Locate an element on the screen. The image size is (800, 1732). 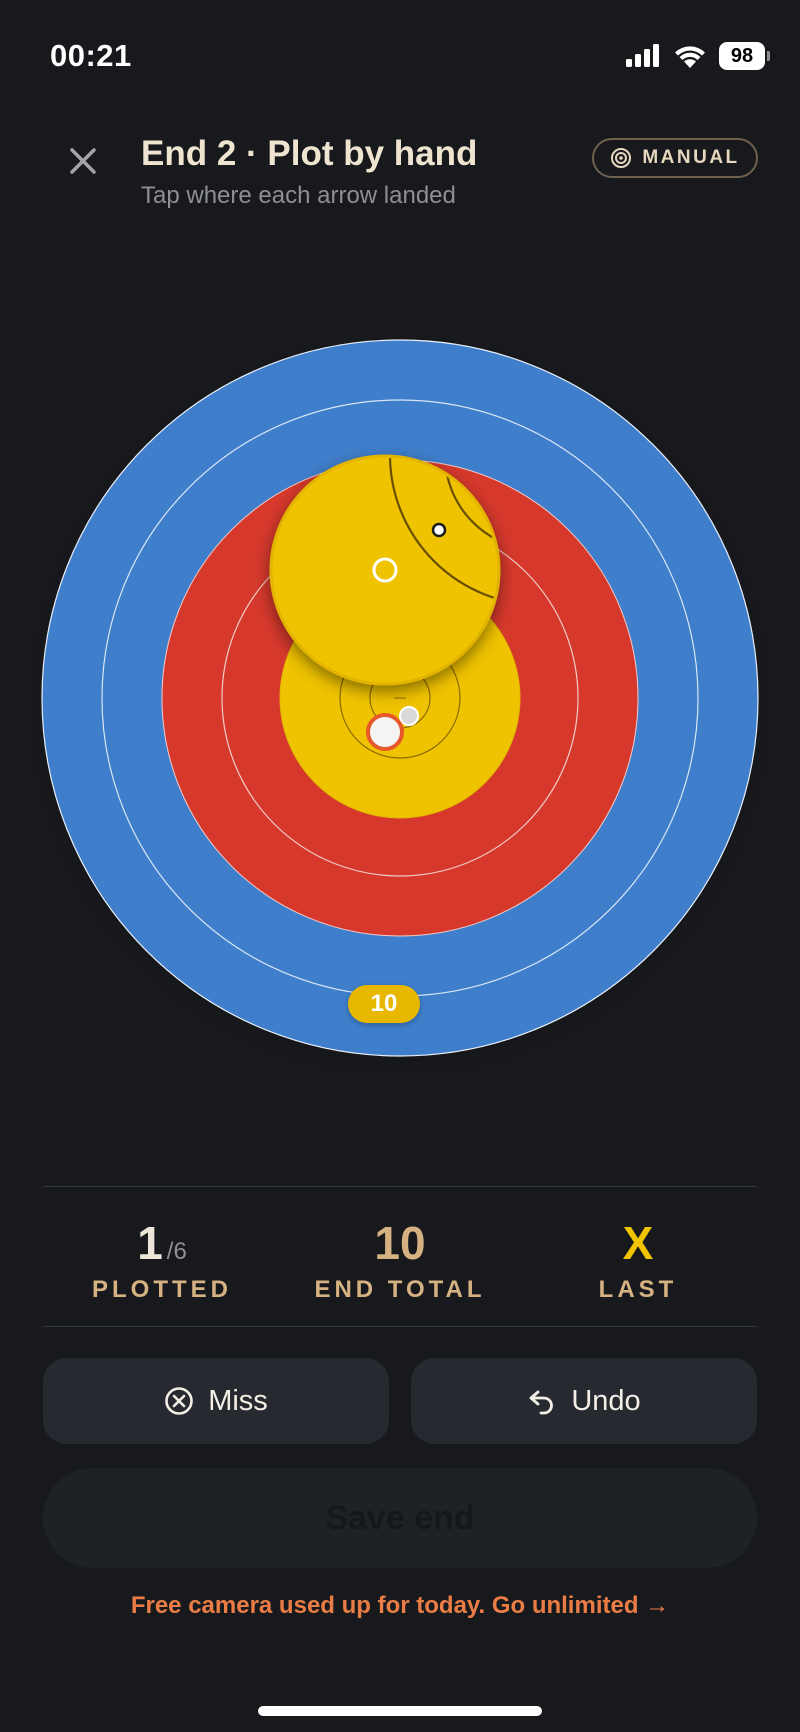
undo-button: Undo is located at coordinates (584, 1401).